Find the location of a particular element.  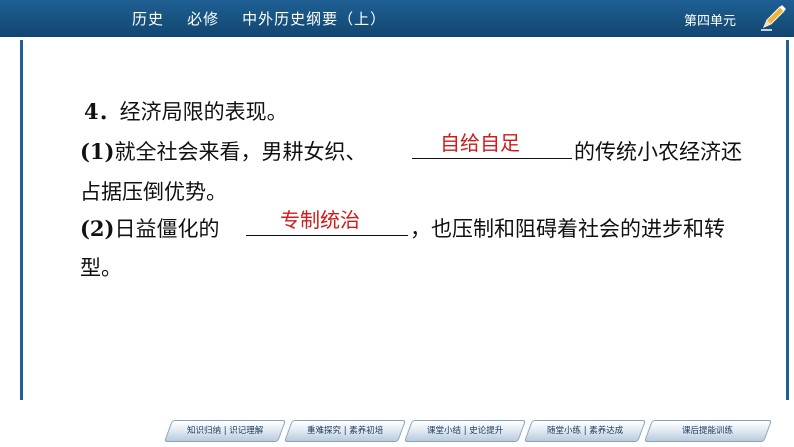

unit-label: 第四单元 is located at coordinates (710, 21).